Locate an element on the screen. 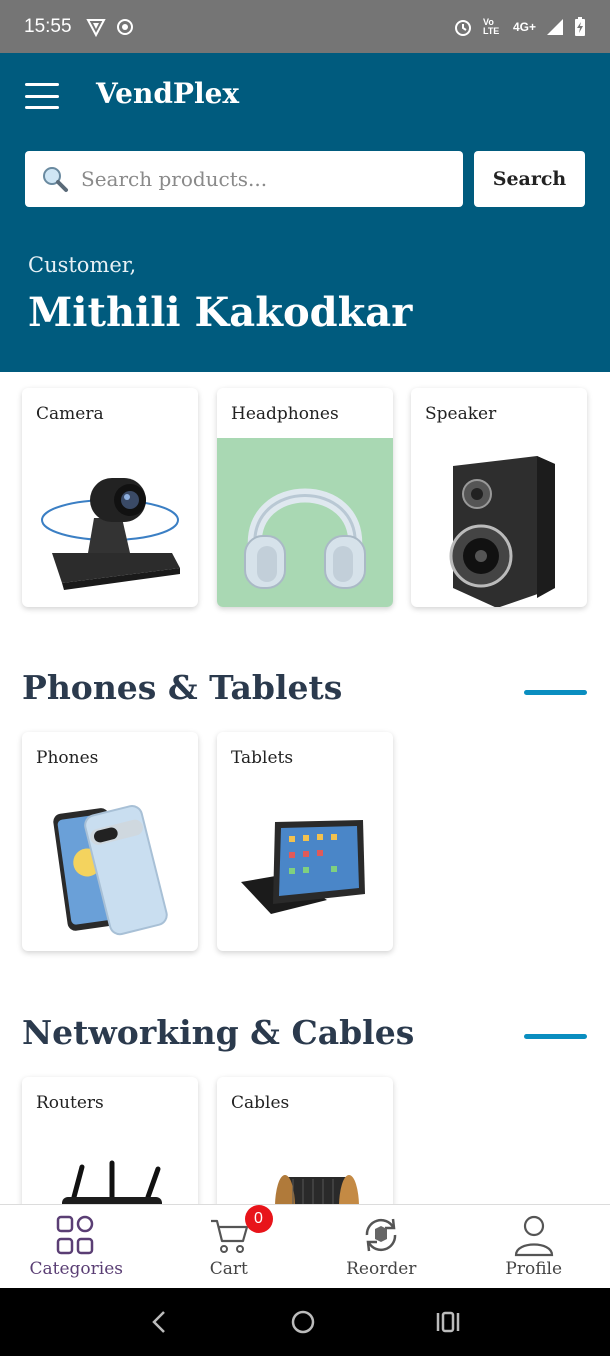 The width and height of the screenshot is (610, 1356). nav-label: Cart is located at coordinates (228, 1269).